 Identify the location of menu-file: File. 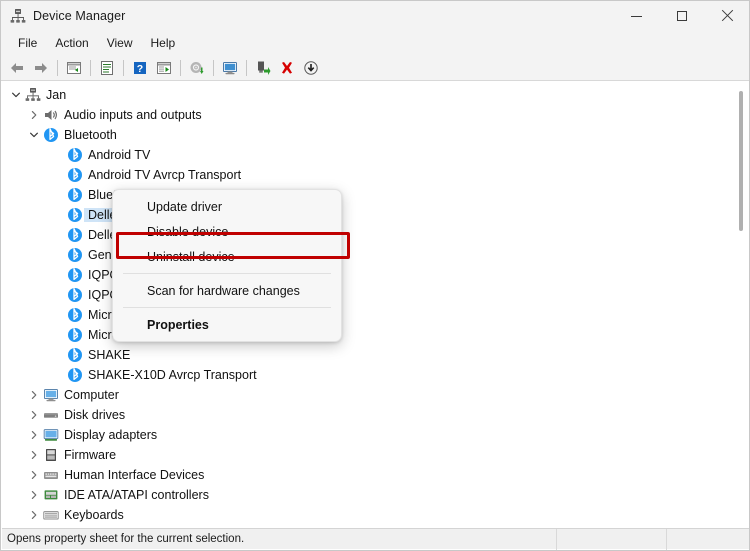
(27, 43).